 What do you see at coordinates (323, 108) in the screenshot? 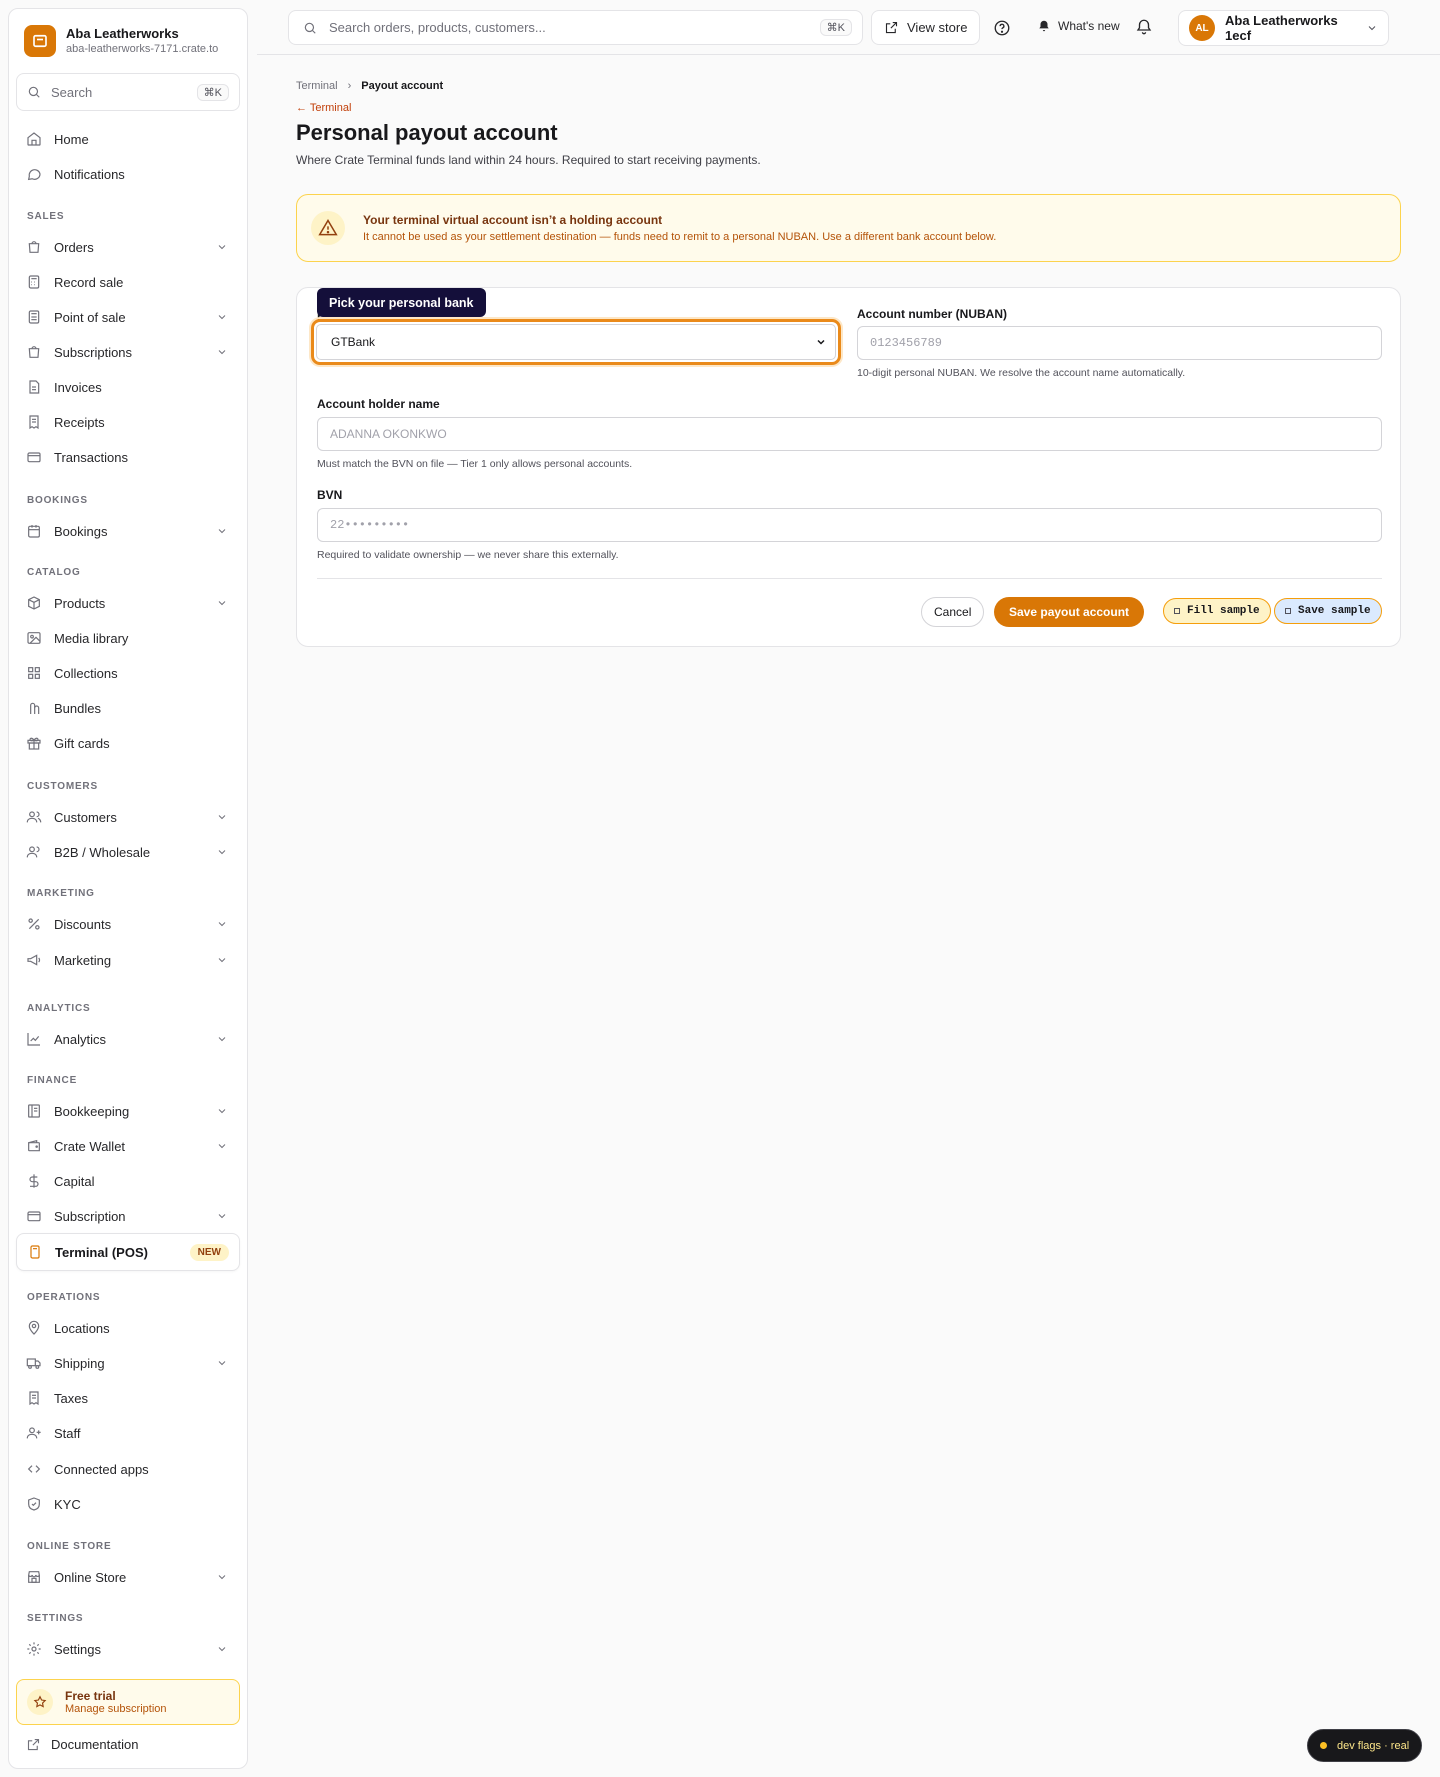
I see `back-link: ← Terminal` at bounding box center [323, 108].